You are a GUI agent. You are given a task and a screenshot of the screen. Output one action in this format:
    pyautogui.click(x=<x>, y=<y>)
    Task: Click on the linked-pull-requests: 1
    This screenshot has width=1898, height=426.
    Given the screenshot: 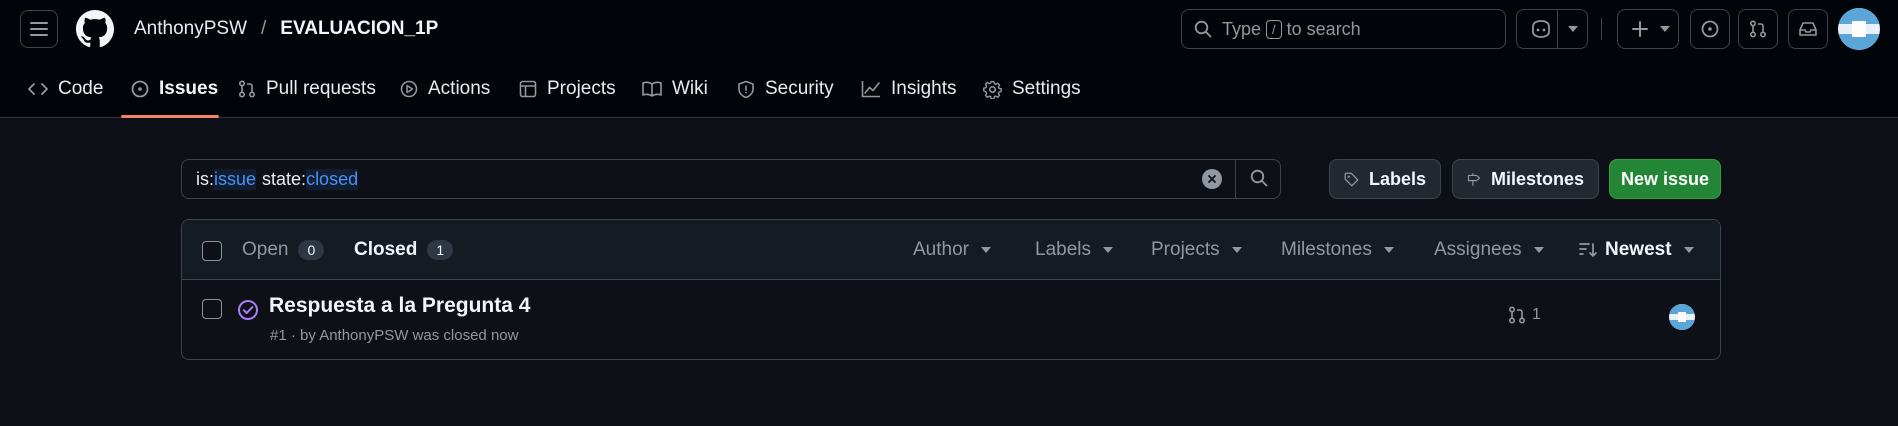 What is the action you would take?
    pyautogui.click(x=1524, y=315)
    